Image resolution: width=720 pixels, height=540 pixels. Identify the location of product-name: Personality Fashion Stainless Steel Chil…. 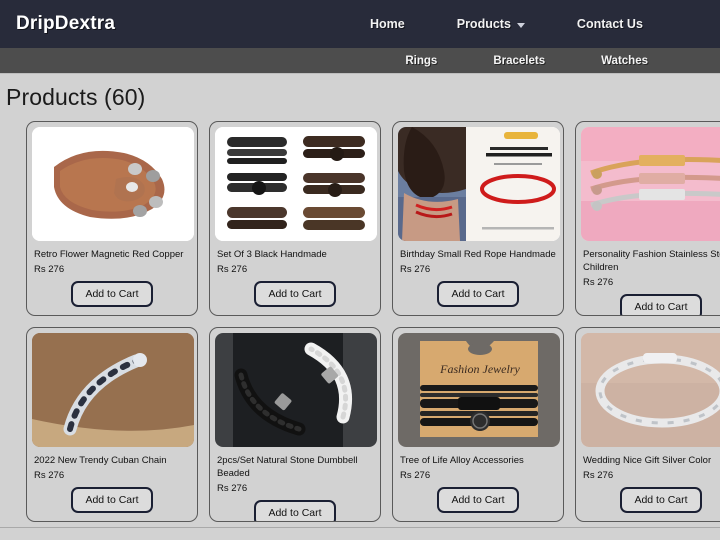
(651, 261).